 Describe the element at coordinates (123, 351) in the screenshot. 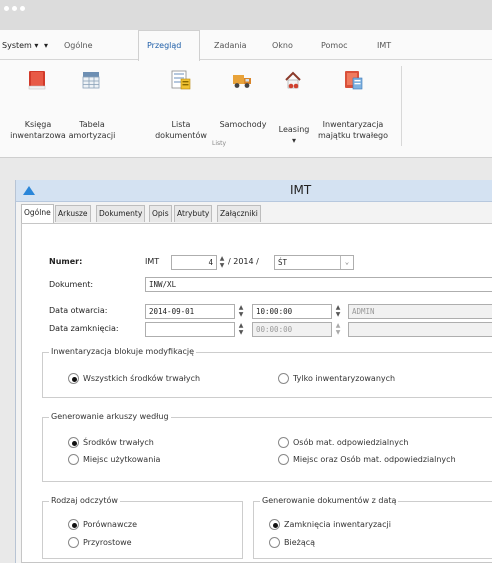

I see `group-blokuje-title: Inwentaryzacja blokuje modyfikację` at that location.